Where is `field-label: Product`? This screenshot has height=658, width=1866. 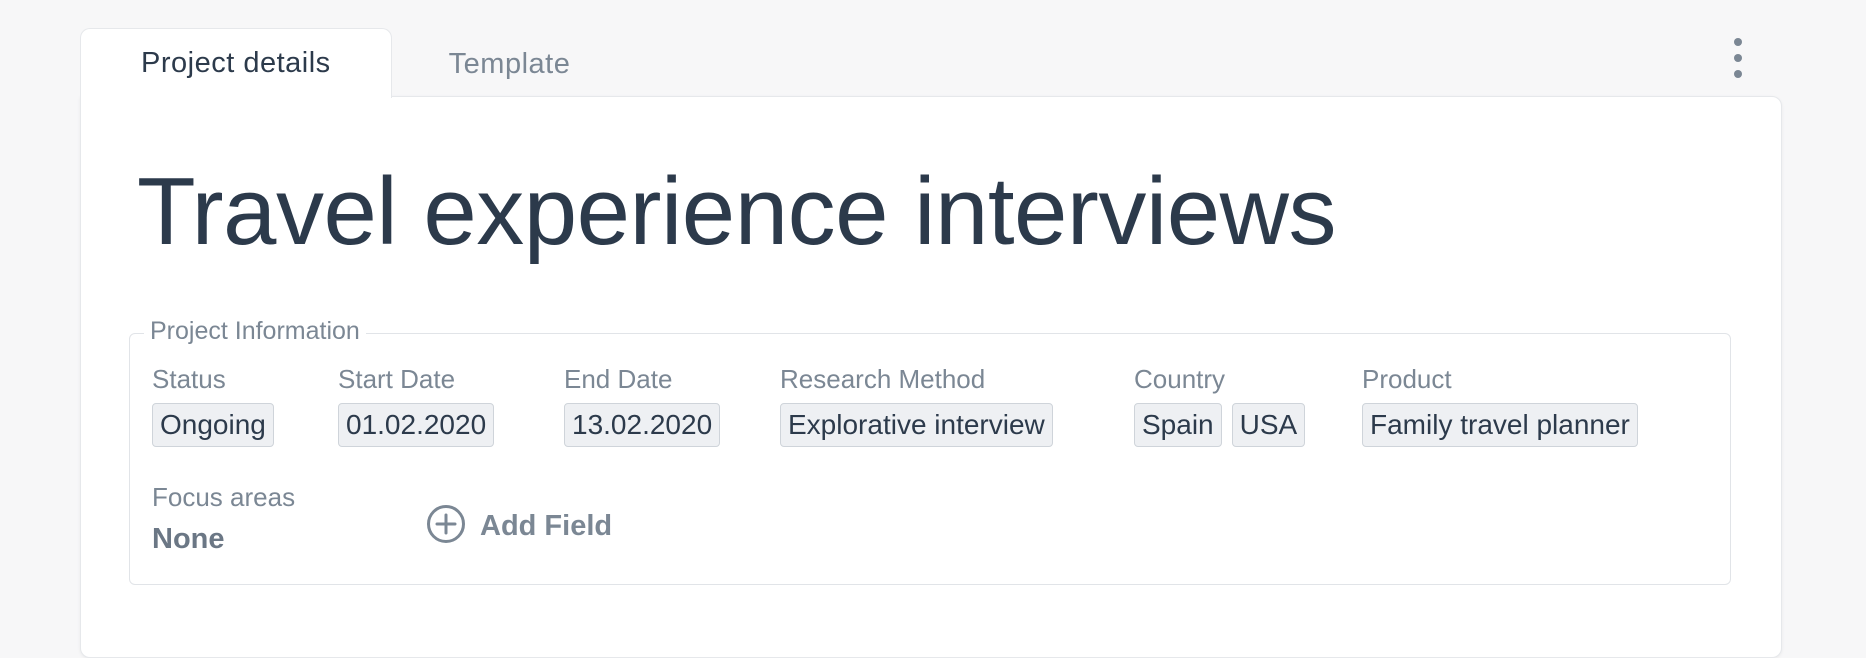
field-label: Product is located at coordinates (1407, 379).